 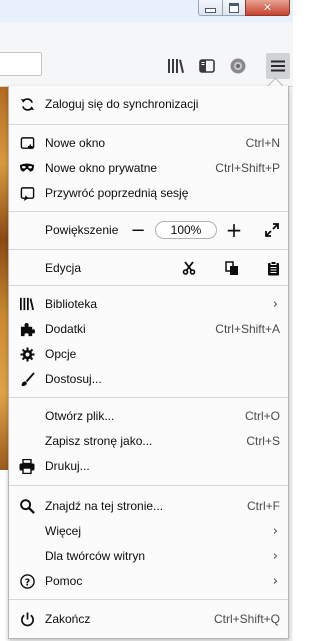 What do you see at coordinates (246, 619) in the screenshot?
I see `shortcut-label: Ctrl+Shift+Q` at bounding box center [246, 619].